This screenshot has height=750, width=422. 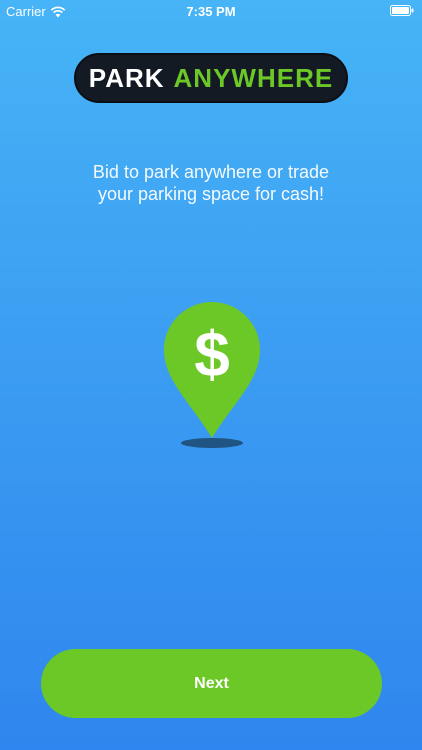 I want to click on logo-word-park: PARK, so click(x=126, y=77).